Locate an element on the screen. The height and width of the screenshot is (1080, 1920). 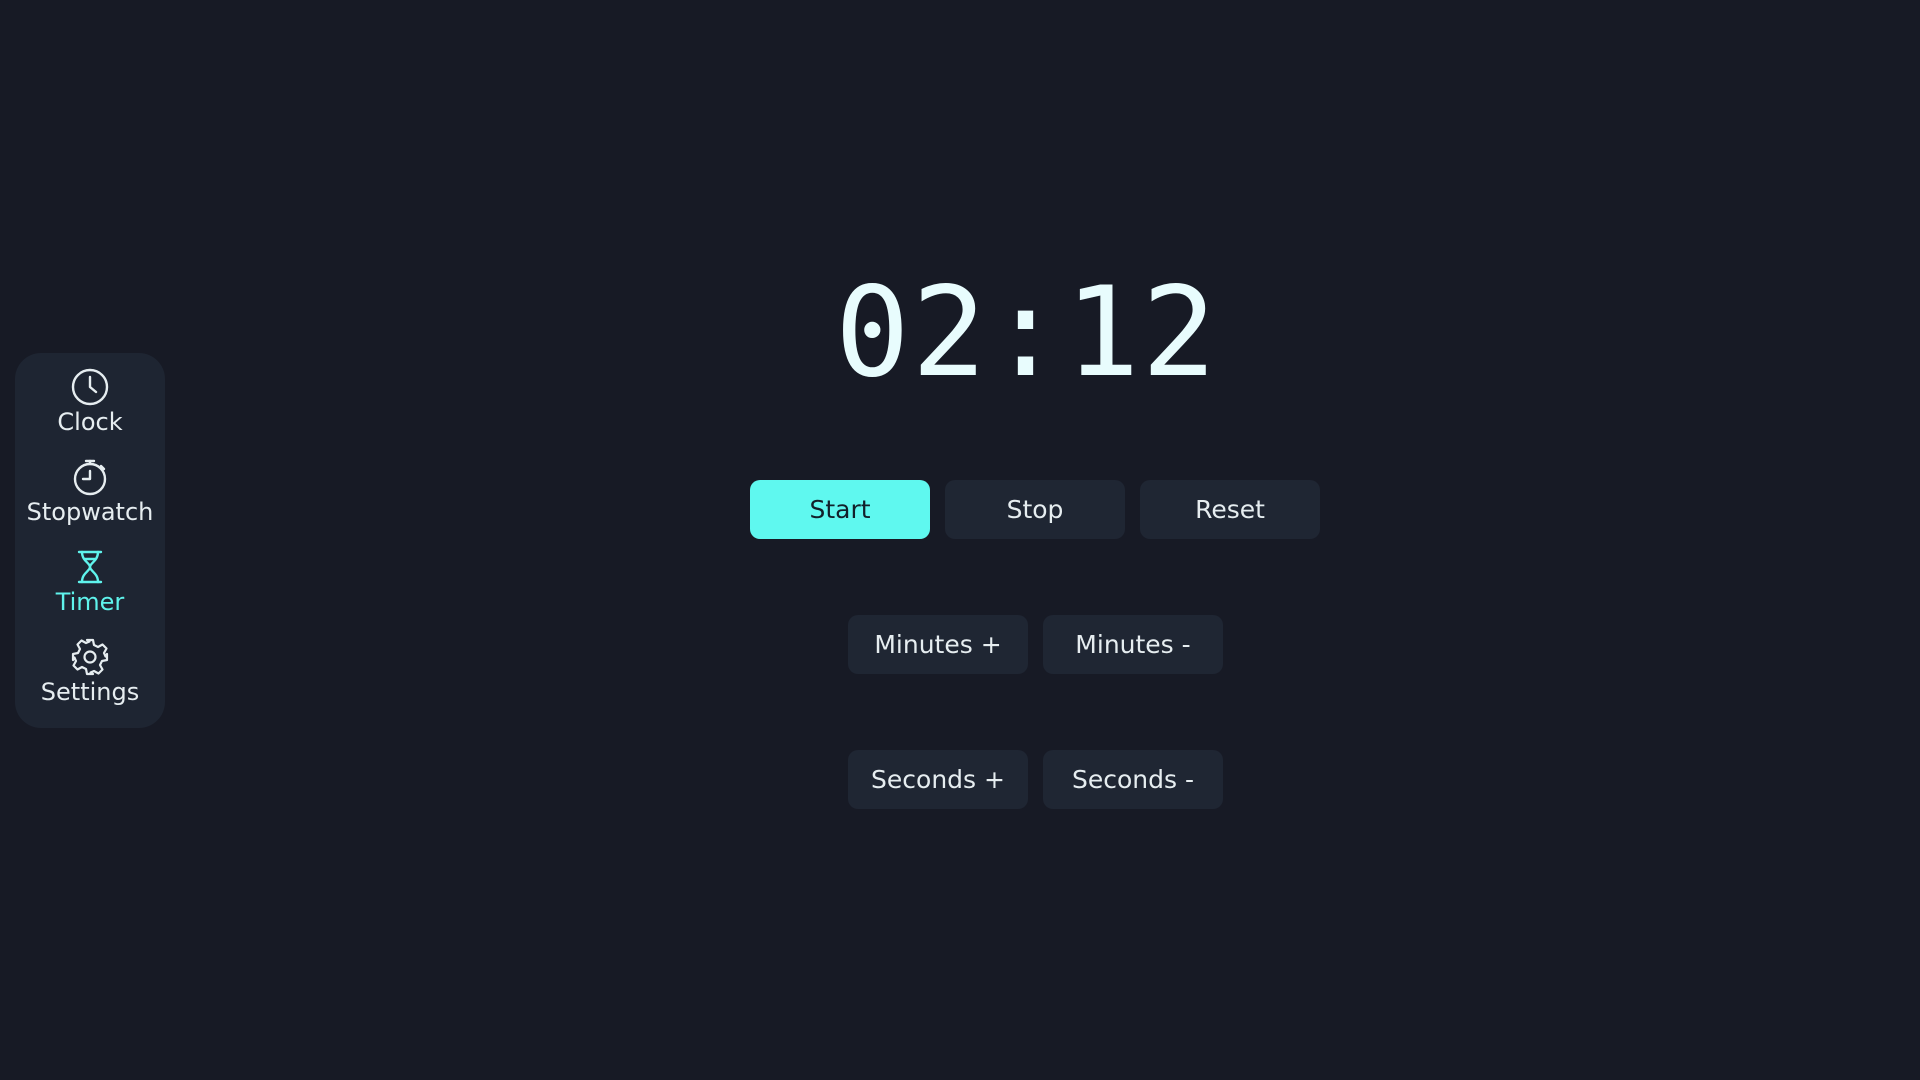
start-button: Start is located at coordinates (840, 509).